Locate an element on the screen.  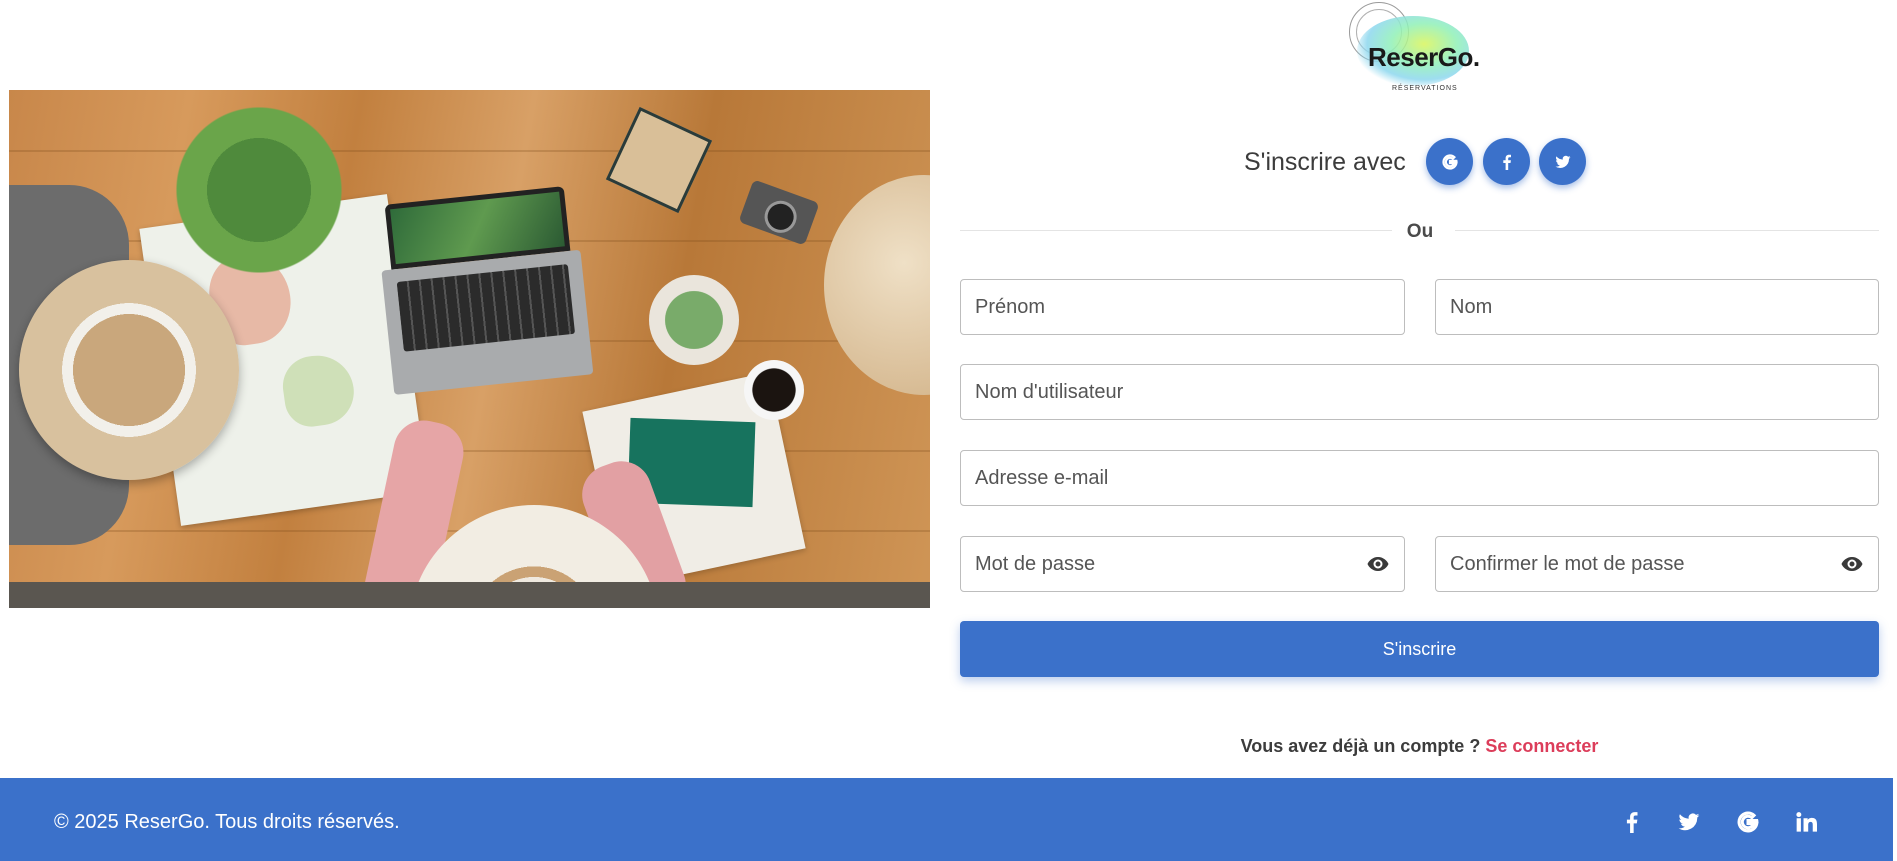
footer-facebook-link is located at coordinates (1632, 822).